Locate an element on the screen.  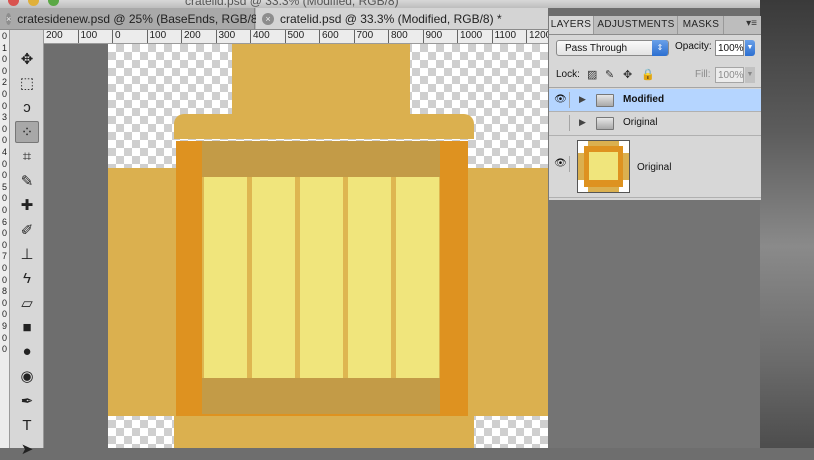
lock-transparent-pixels-icon: ▨ is located at coordinates (592, 74).